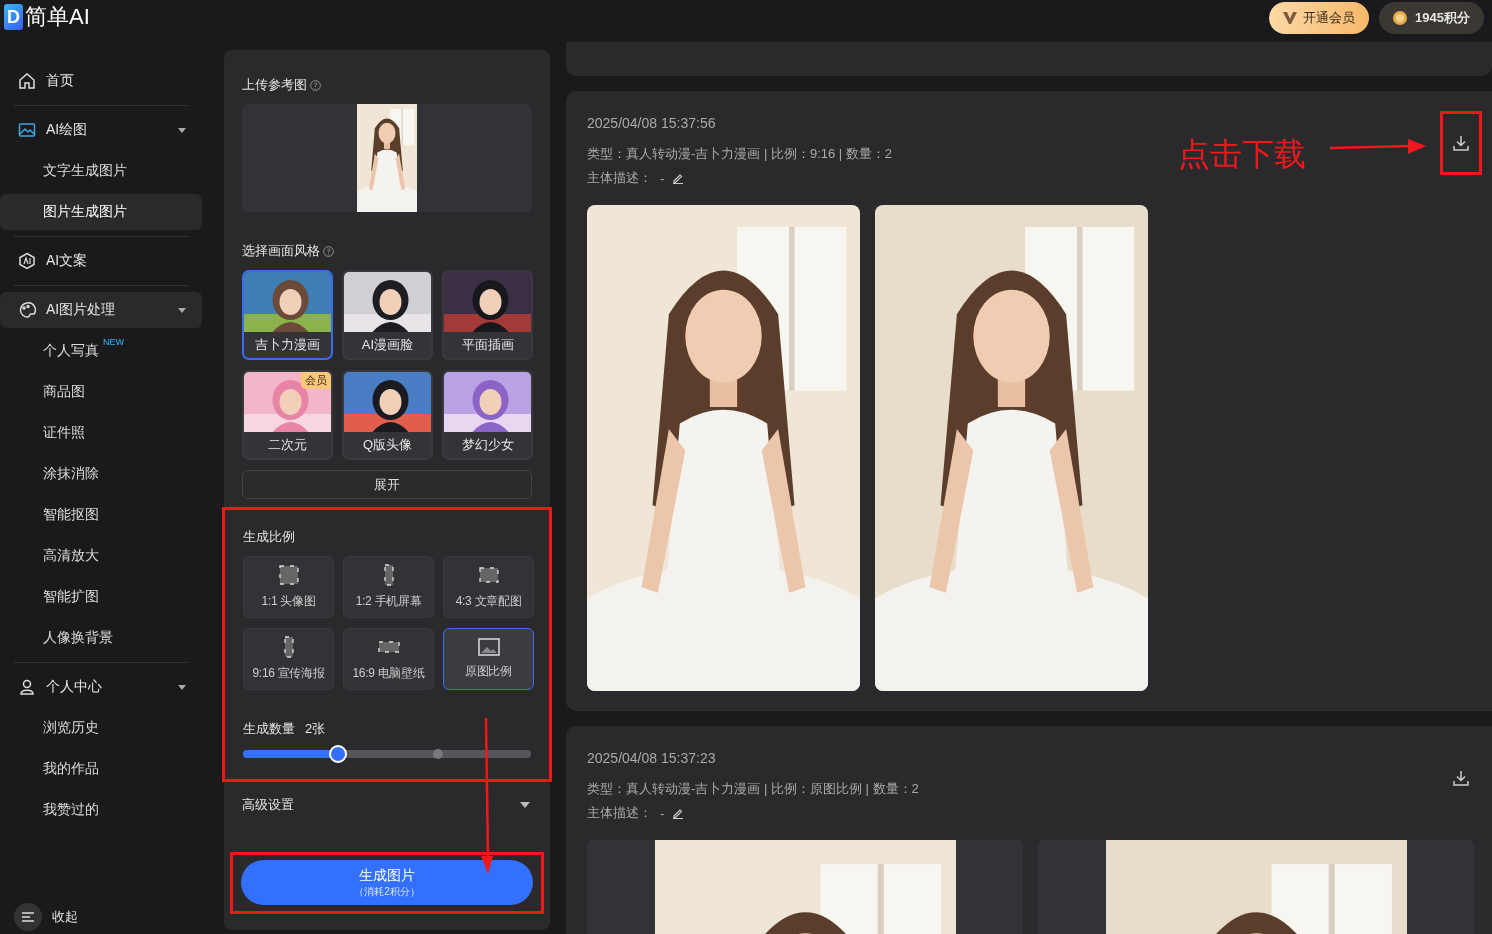 The image size is (1492, 934). Describe the element at coordinates (316, 380) in the screenshot. I see `member-badge: 会员` at that location.